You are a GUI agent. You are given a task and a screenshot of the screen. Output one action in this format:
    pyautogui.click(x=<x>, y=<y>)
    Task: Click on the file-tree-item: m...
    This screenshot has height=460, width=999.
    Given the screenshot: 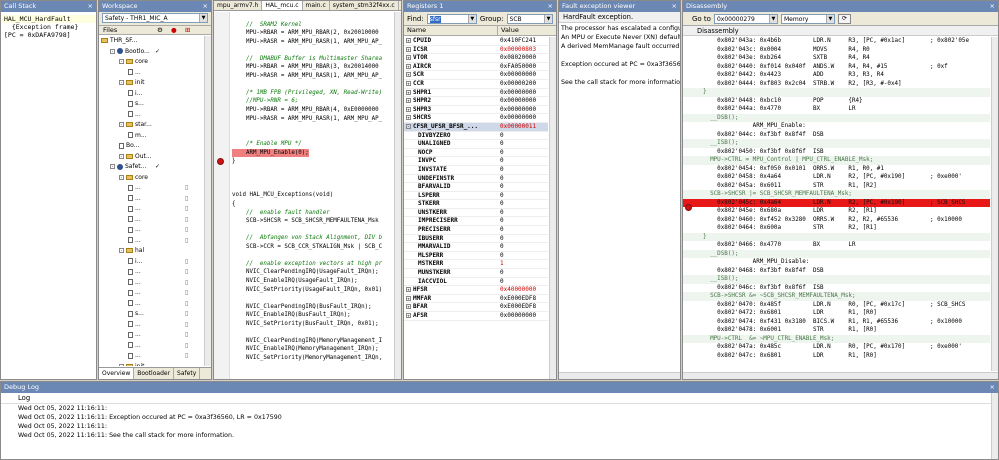 What is the action you would take?
    pyautogui.click(x=151, y=136)
    